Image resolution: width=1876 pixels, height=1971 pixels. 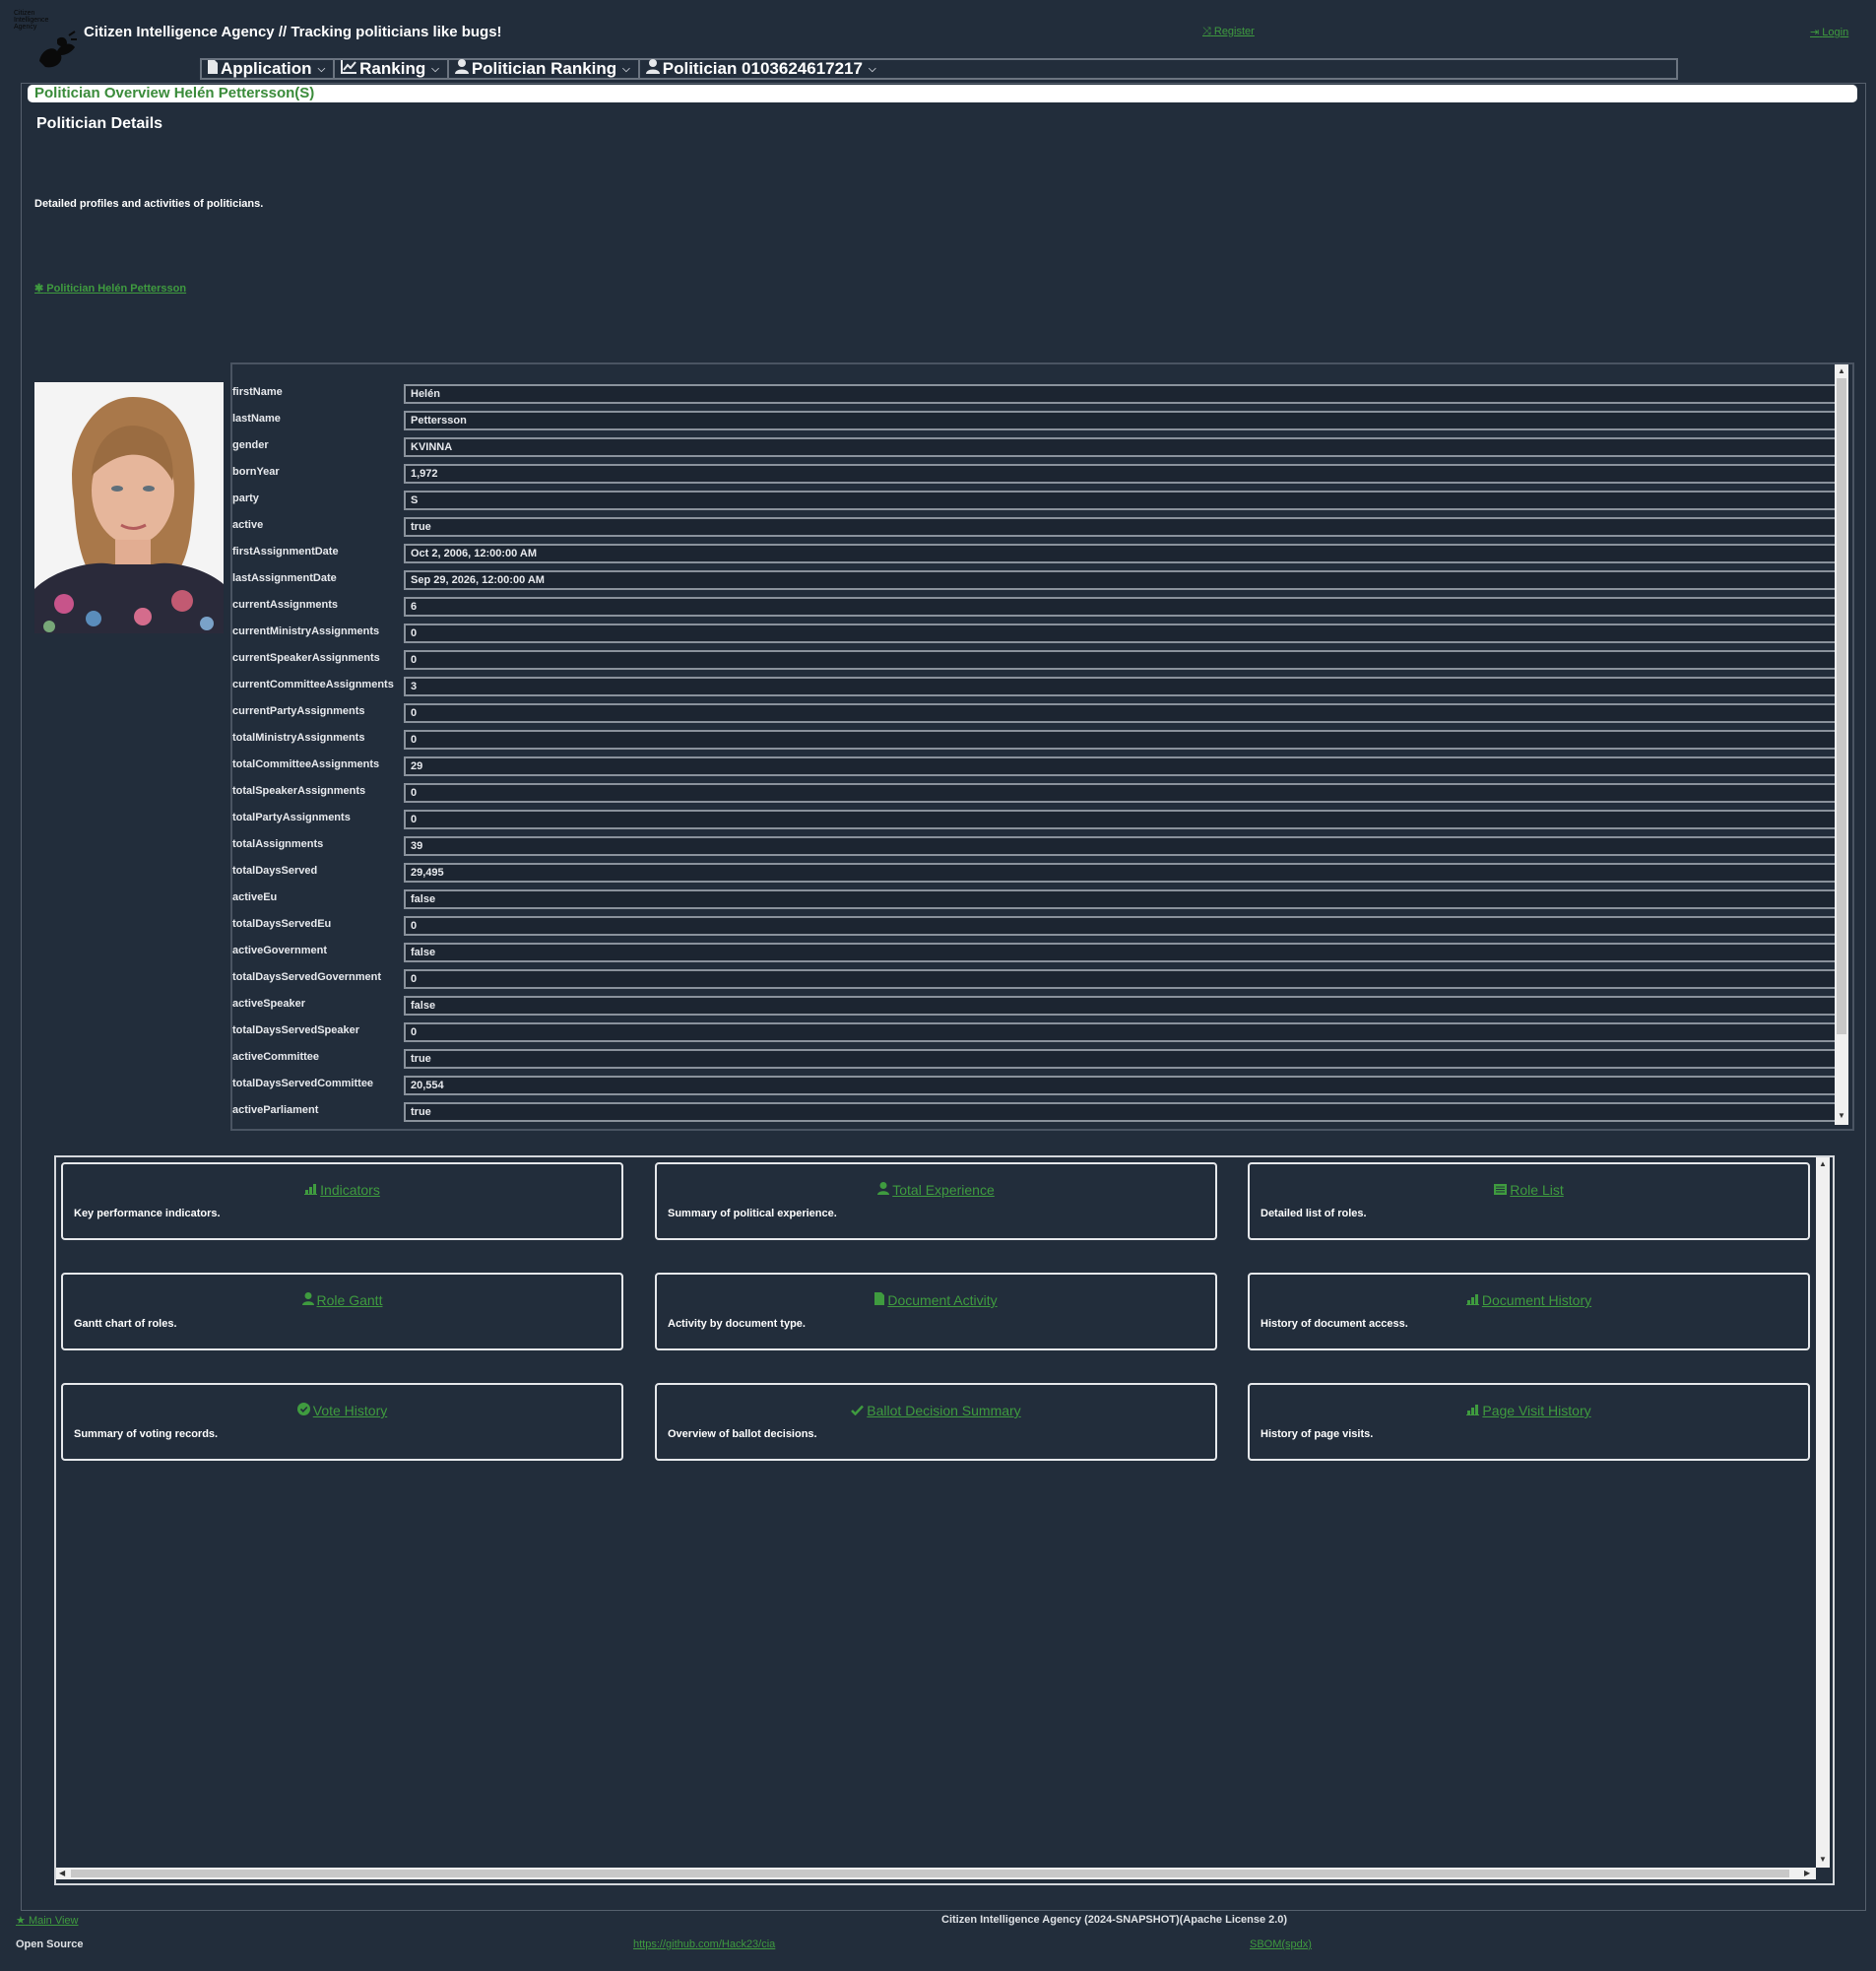 What do you see at coordinates (1501, 1190) in the screenshot?
I see `list-icon` at bounding box center [1501, 1190].